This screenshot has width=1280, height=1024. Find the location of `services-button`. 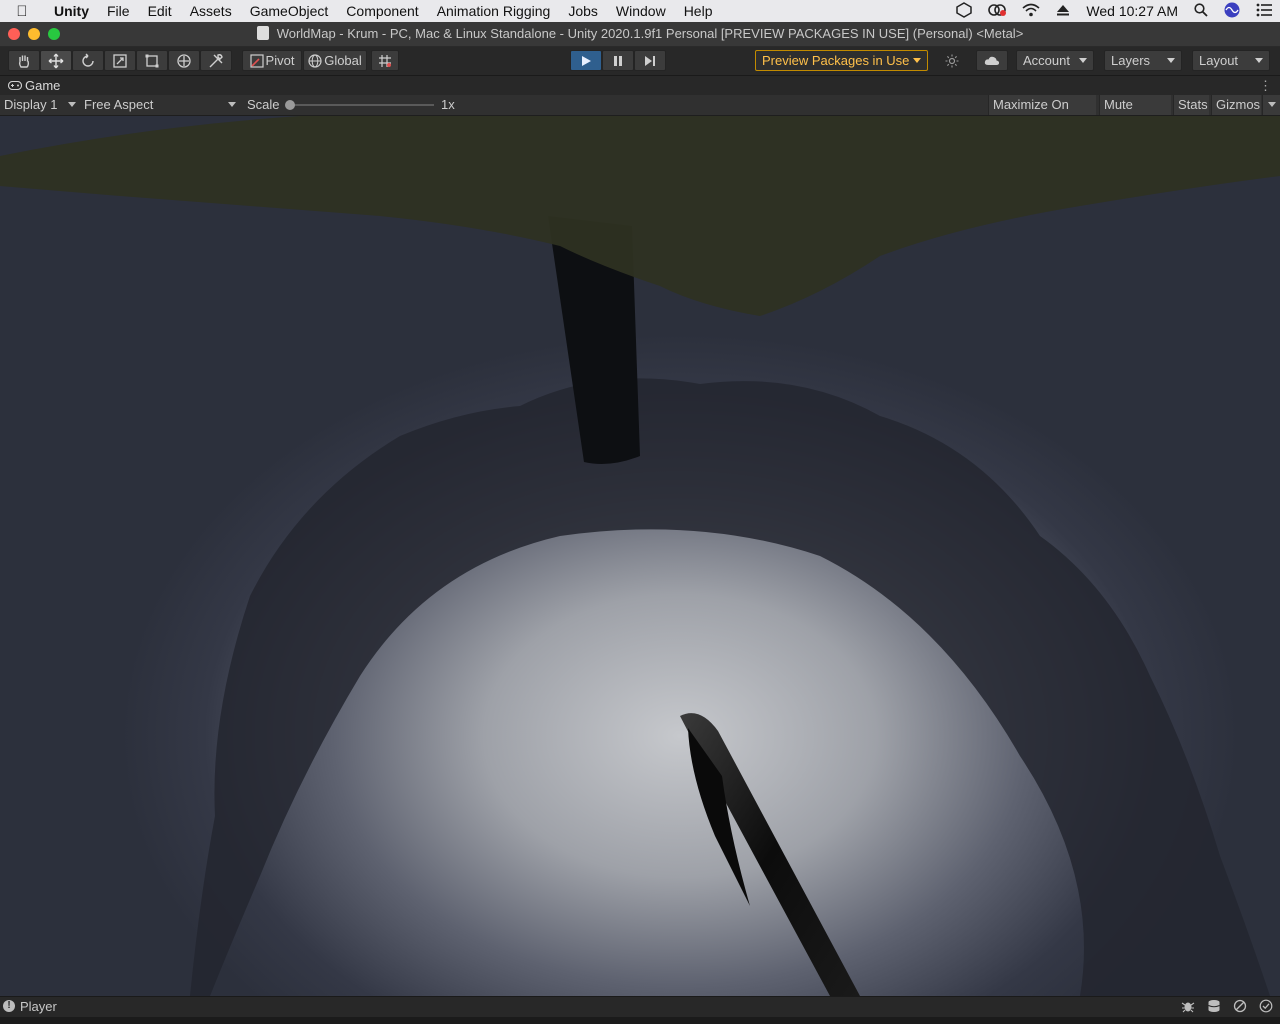

services-button is located at coordinates (952, 60).